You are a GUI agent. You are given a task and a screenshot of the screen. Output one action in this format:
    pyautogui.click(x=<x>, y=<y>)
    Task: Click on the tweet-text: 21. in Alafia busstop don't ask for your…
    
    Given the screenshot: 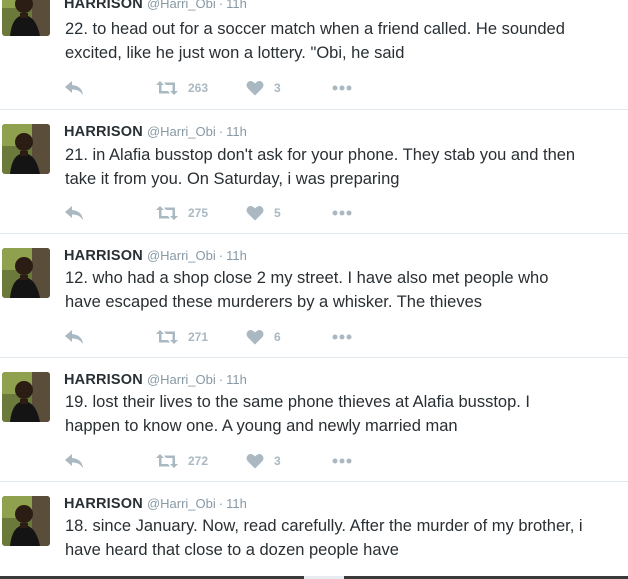 What is the action you would take?
    pyautogui.click(x=320, y=167)
    